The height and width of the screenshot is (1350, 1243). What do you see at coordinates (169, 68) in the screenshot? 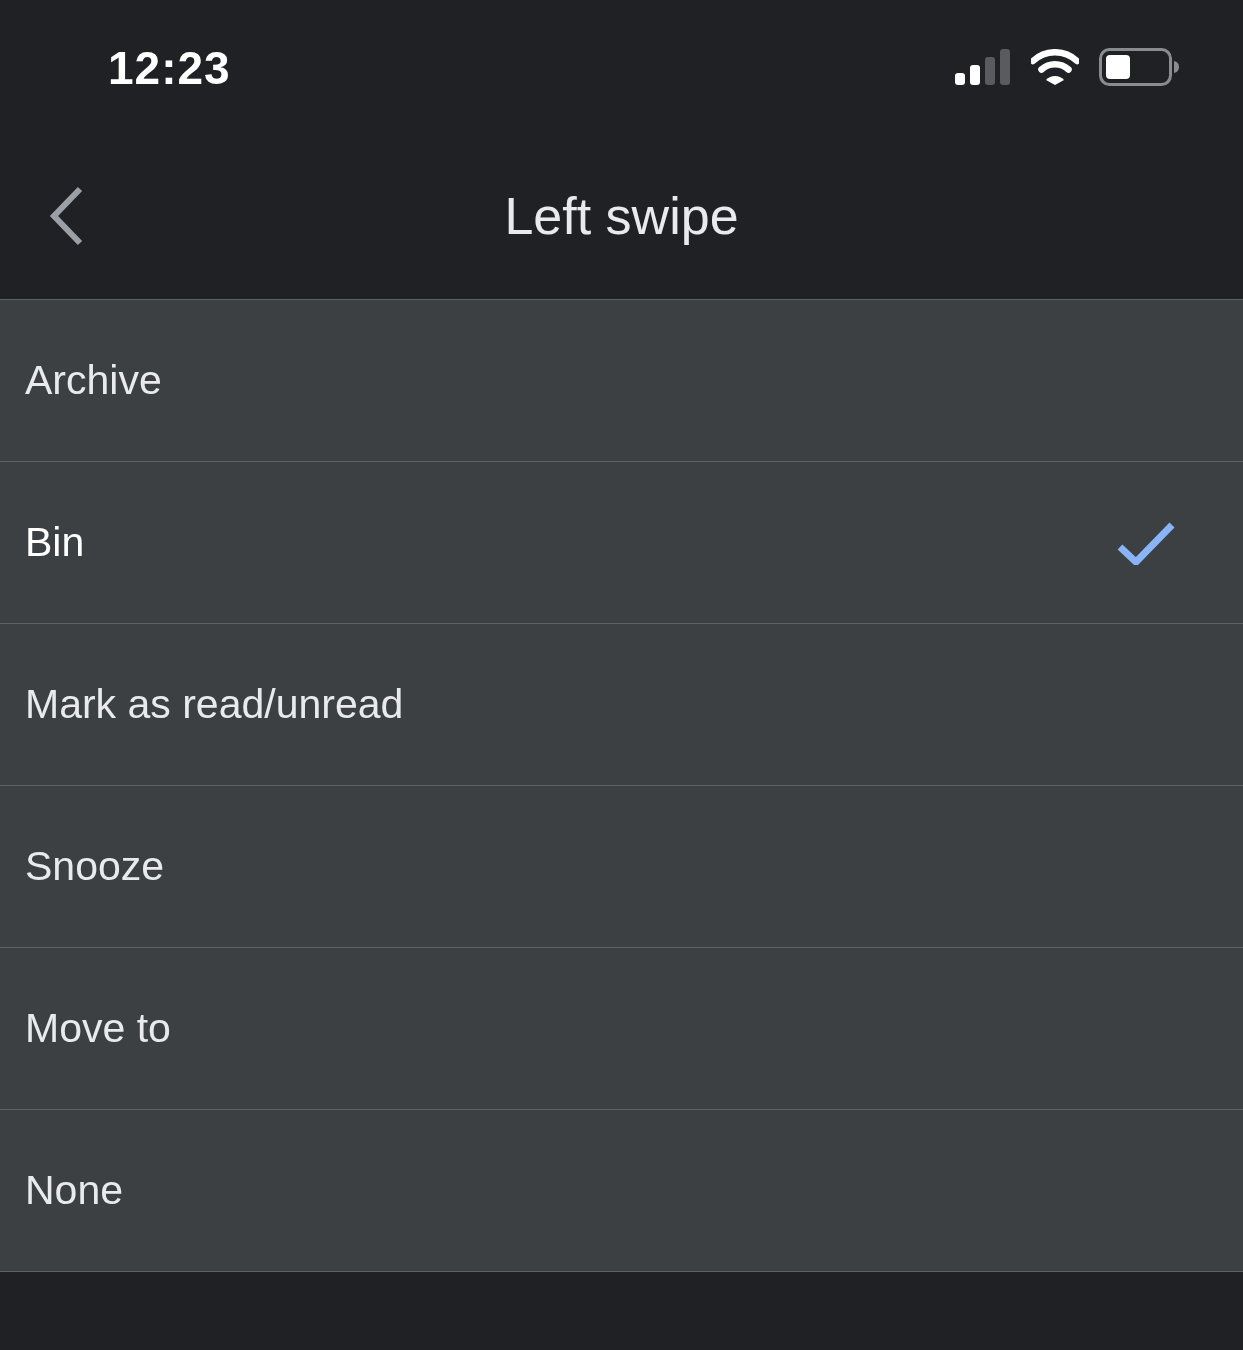
I see `status-time: 12:23` at bounding box center [169, 68].